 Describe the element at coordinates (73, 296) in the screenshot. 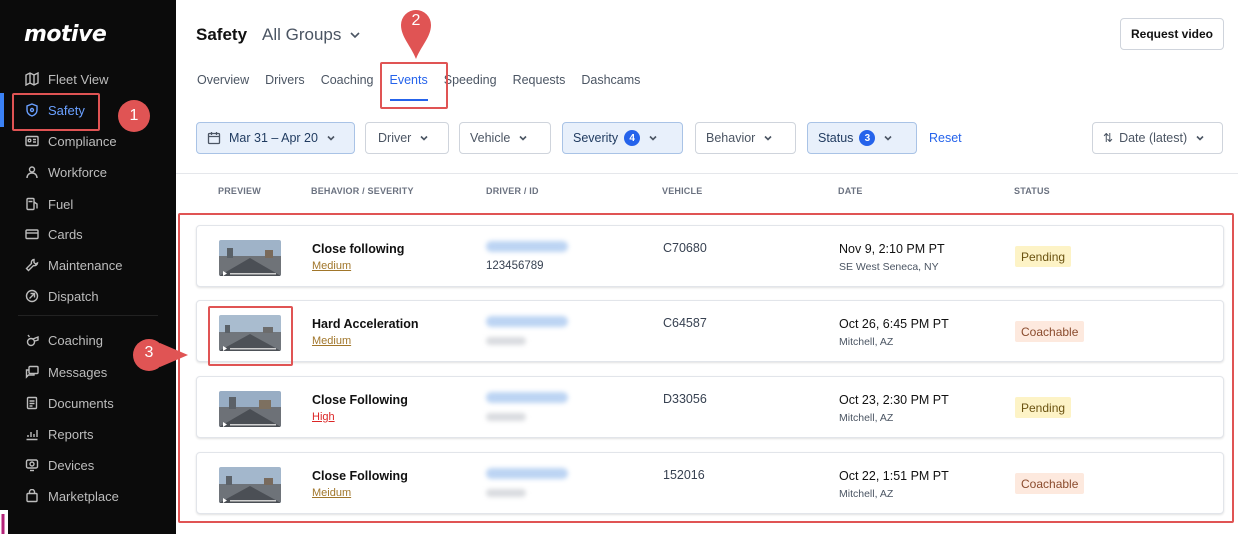

I see `sidebar-item-label: Dispatch` at that location.